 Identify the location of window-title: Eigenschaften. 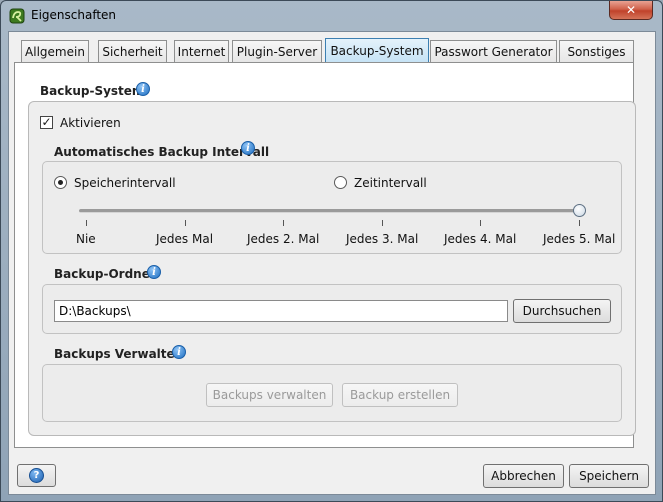
(74, 15).